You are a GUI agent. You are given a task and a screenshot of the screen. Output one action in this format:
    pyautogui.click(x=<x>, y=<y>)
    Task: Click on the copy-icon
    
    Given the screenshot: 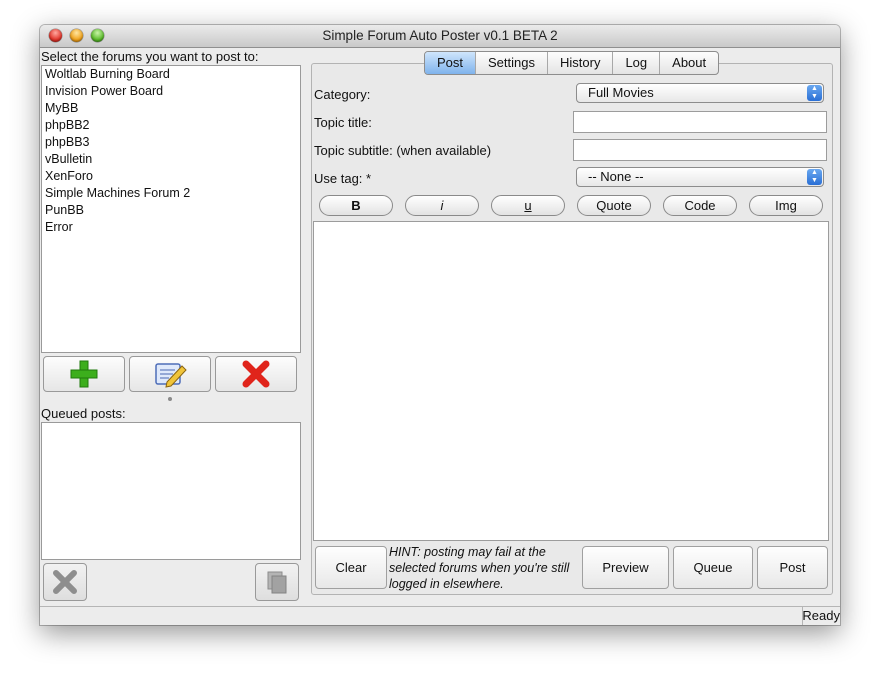 What is the action you would take?
    pyautogui.click(x=277, y=582)
    